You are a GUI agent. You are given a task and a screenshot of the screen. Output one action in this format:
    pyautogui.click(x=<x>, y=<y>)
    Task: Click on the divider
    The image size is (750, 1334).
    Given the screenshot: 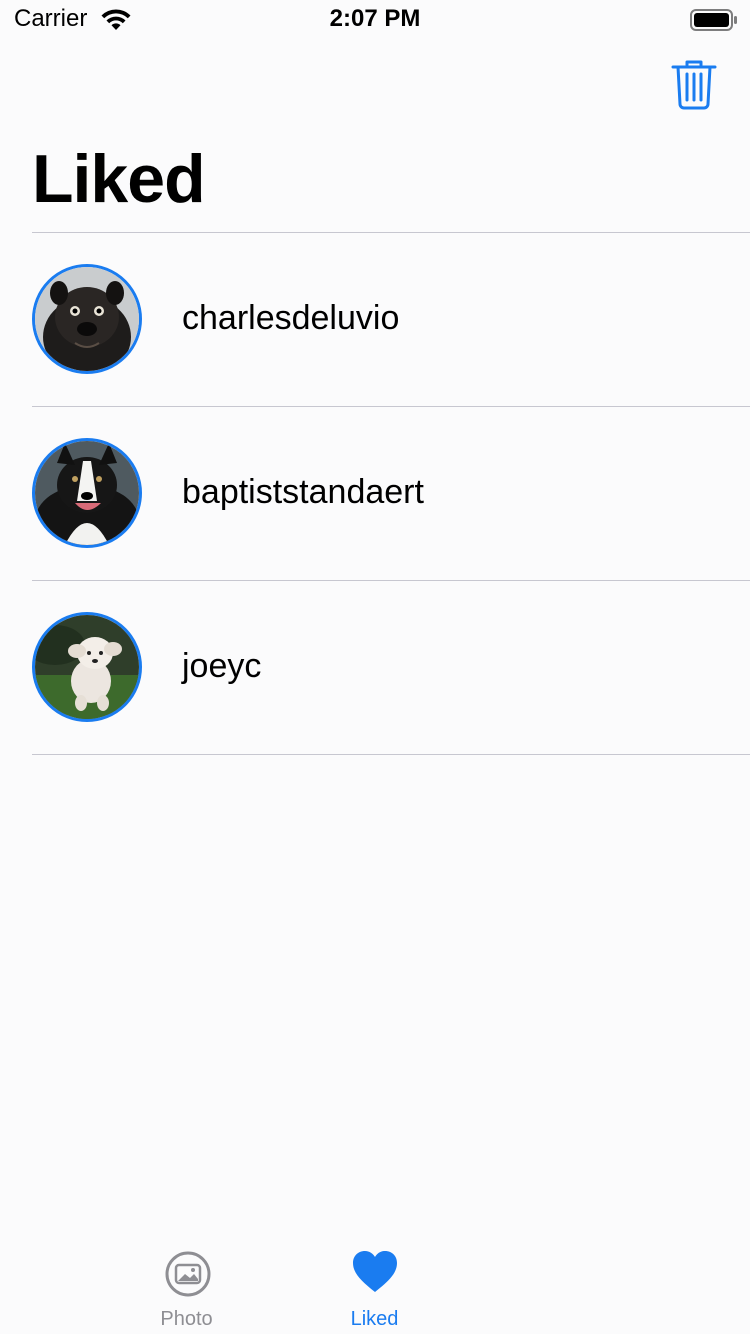 What is the action you would take?
    pyautogui.click(x=391, y=754)
    